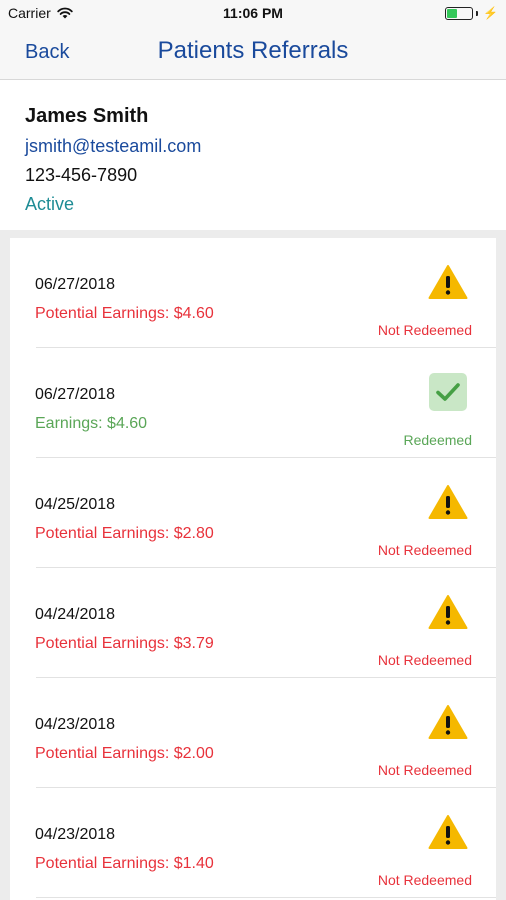 This screenshot has height=900, width=506. What do you see at coordinates (448, 393) in the screenshot?
I see `checkmark-icon` at bounding box center [448, 393].